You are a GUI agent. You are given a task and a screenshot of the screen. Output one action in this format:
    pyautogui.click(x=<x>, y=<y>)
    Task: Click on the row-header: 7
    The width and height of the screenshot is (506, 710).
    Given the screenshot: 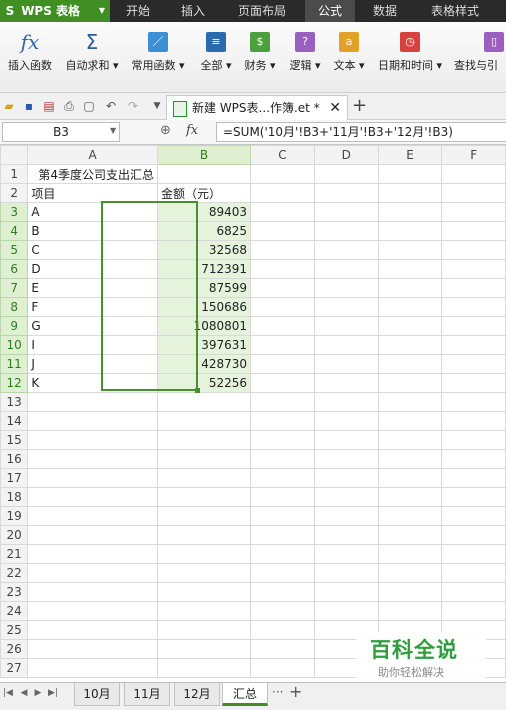 What is the action you would take?
    pyautogui.click(x=14, y=288)
    